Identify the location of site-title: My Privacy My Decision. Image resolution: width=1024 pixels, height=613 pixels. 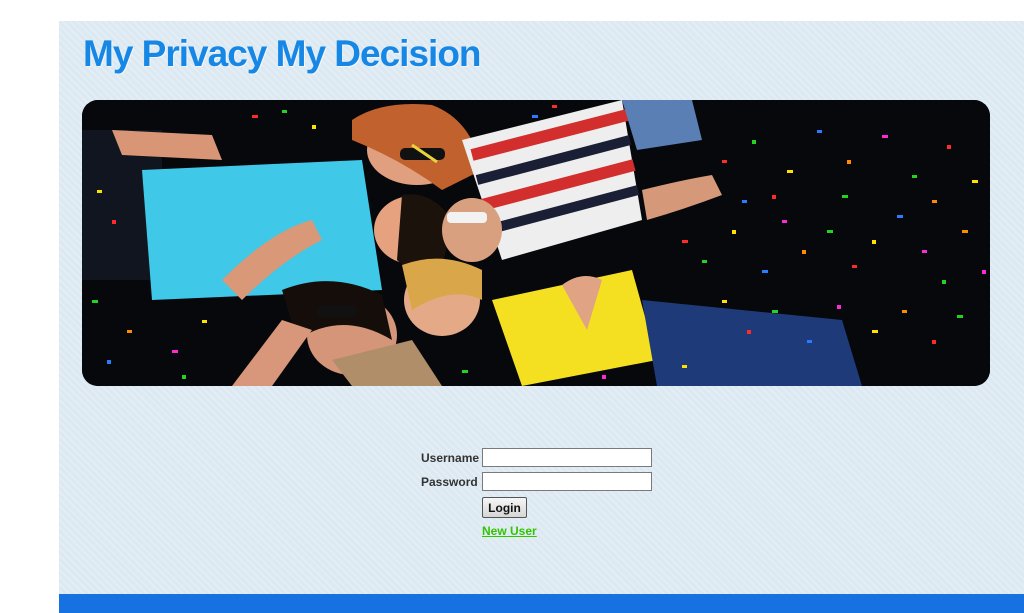
(282, 53).